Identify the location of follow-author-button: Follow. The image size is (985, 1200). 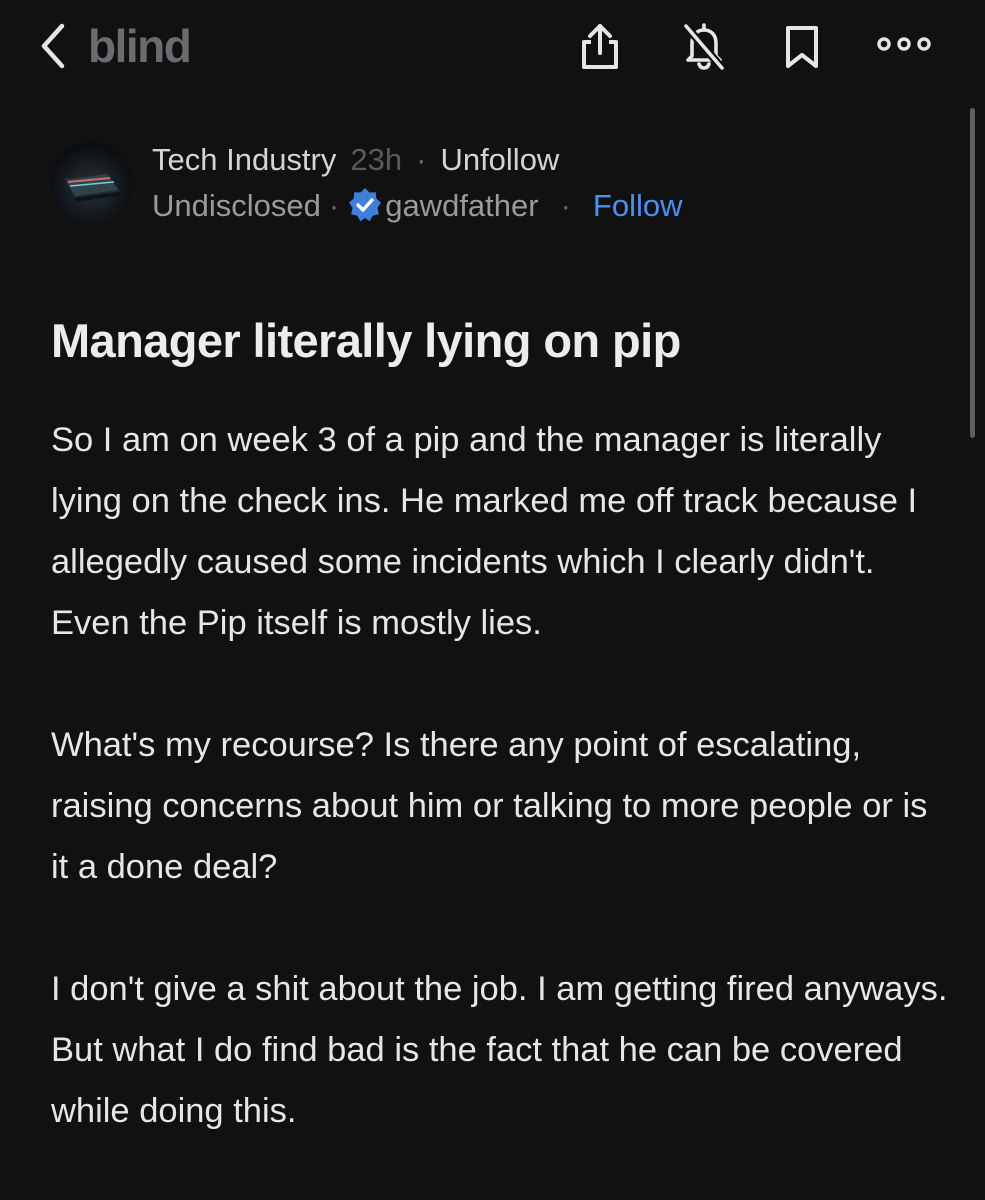
(638, 205).